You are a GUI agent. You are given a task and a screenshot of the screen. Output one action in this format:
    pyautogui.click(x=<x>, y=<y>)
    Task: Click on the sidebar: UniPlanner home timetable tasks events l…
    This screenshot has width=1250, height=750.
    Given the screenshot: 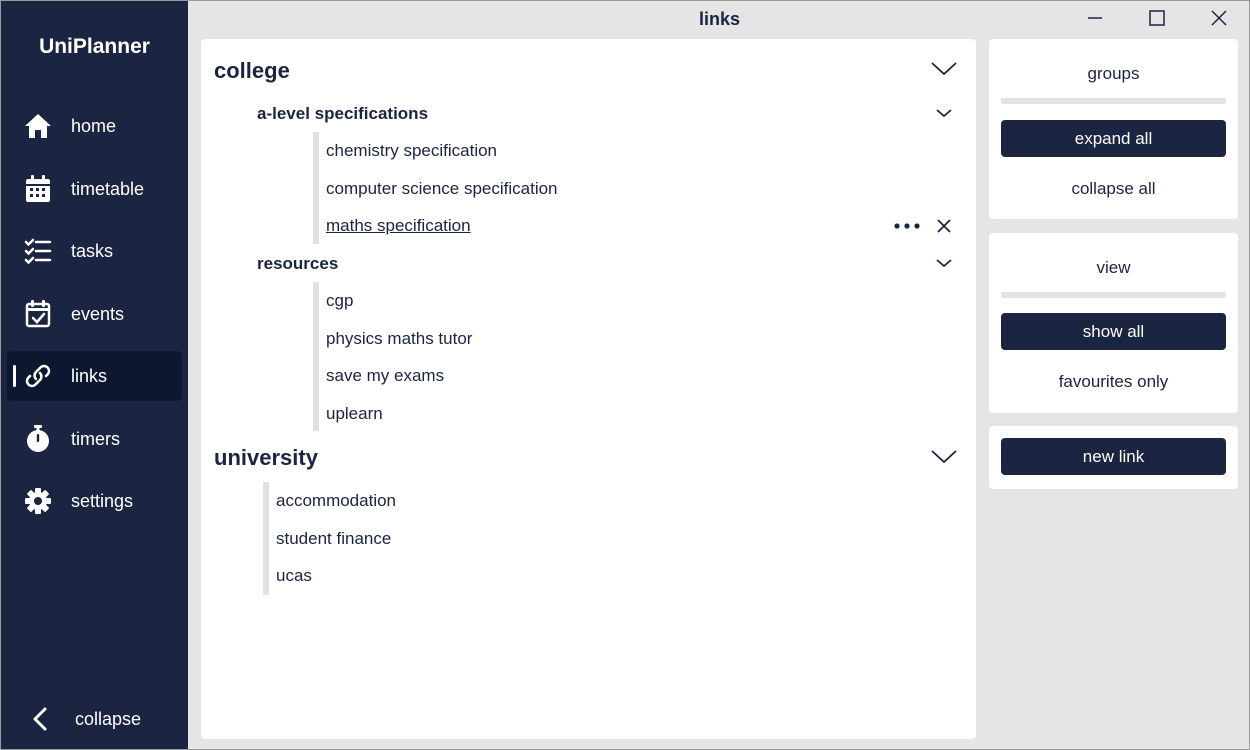 What is the action you would take?
    pyautogui.click(x=94, y=375)
    